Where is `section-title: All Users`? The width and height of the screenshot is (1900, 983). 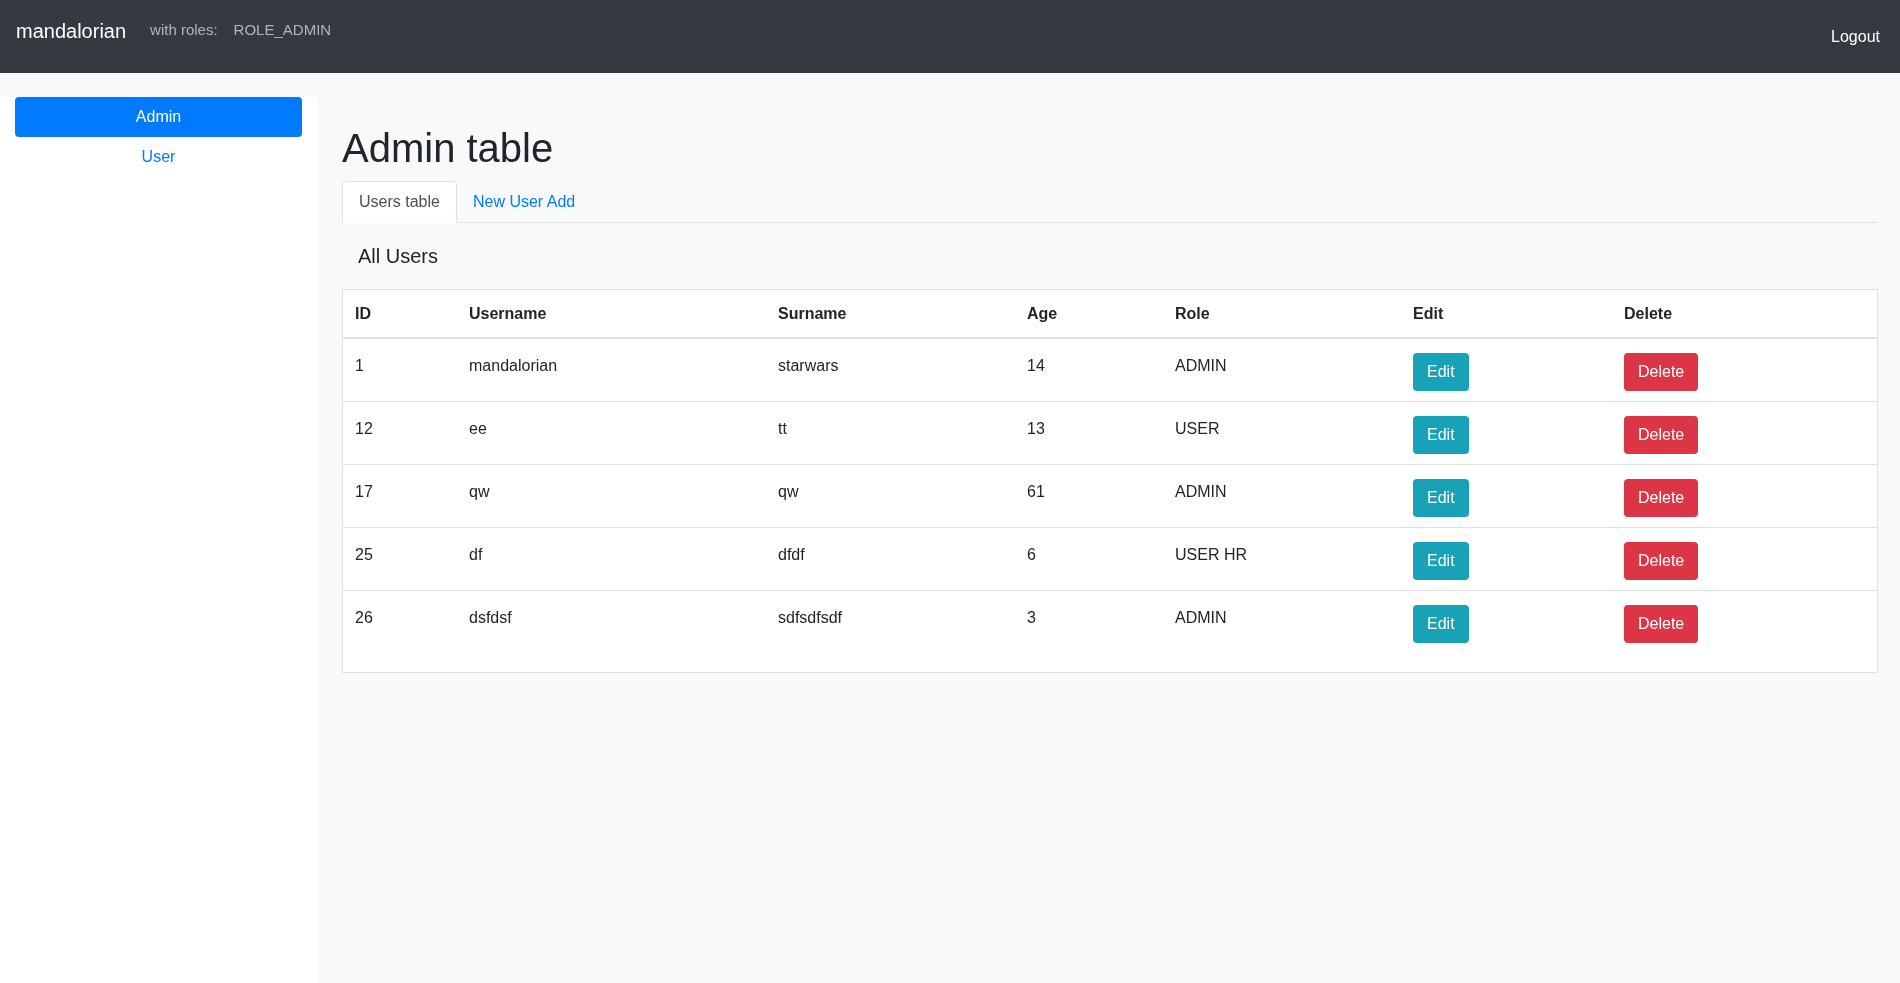
section-title: All Users is located at coordinates (398, 256).